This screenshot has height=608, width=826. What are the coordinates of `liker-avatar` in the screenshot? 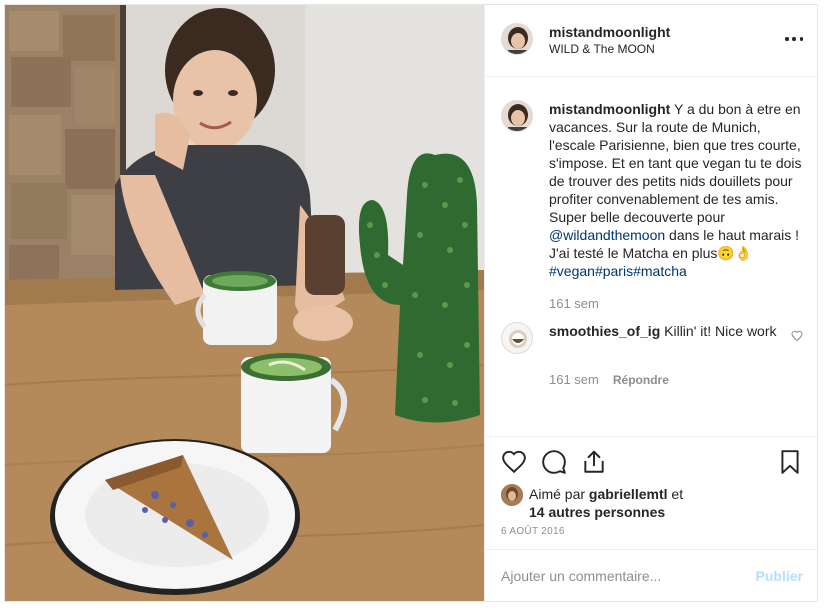 It's located at (512, 495).